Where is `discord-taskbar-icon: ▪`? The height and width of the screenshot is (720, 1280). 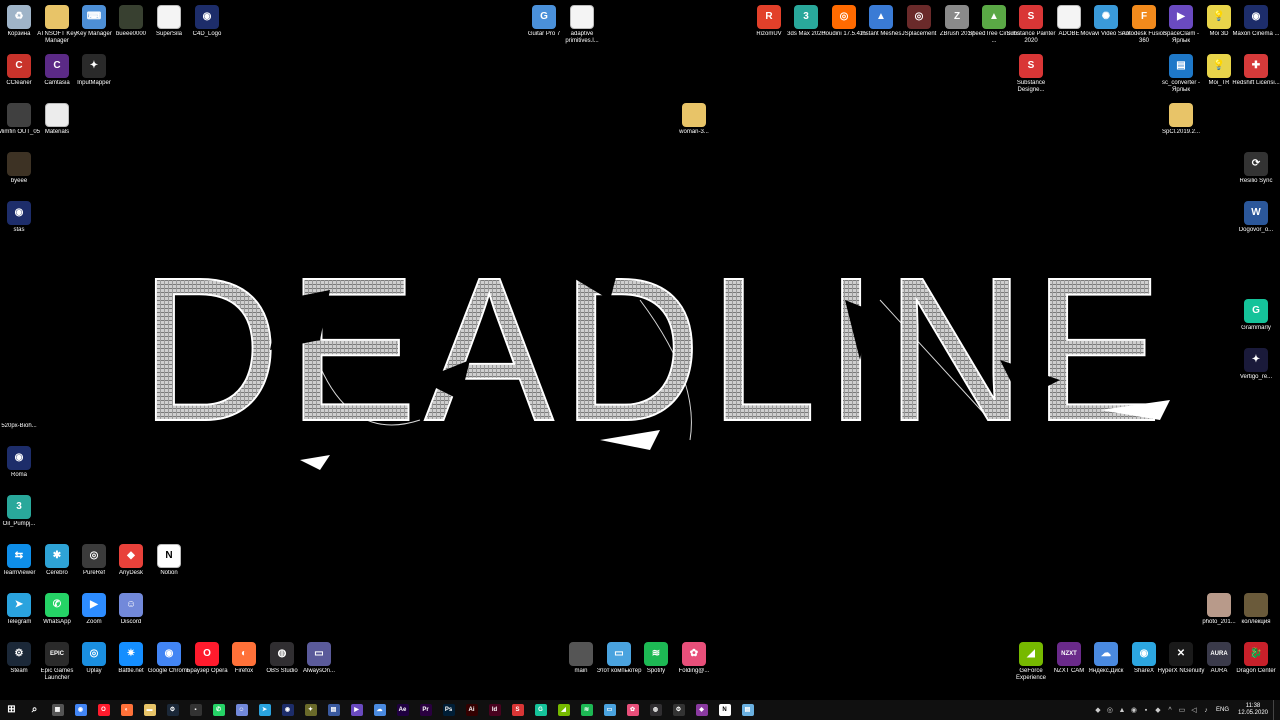
discord-taskbar-icon: ▪ is located at coordinates (195, 710).